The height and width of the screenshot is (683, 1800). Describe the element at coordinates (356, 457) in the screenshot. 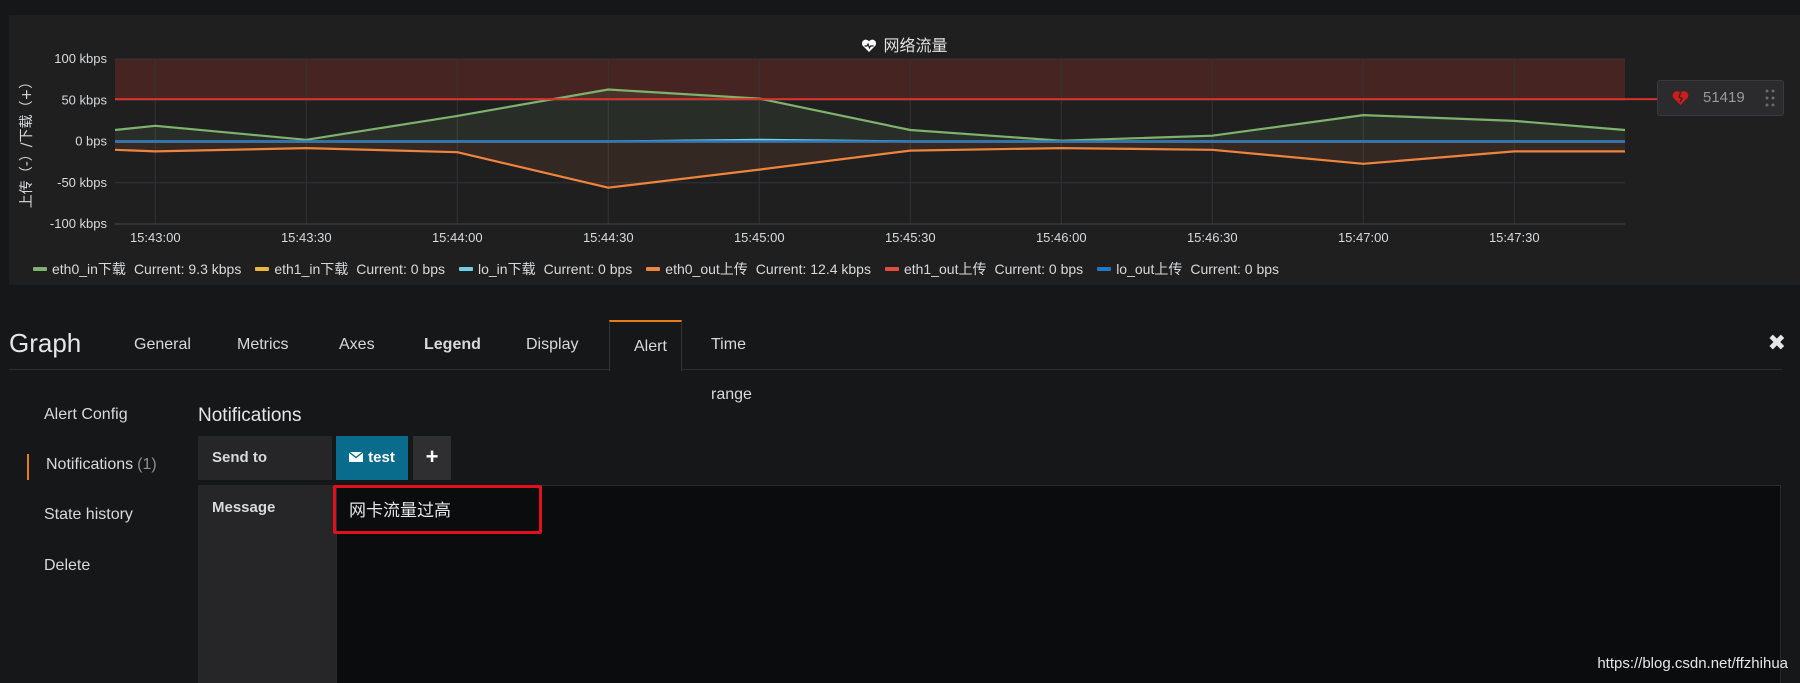

I see `envelope-icon` at that location.